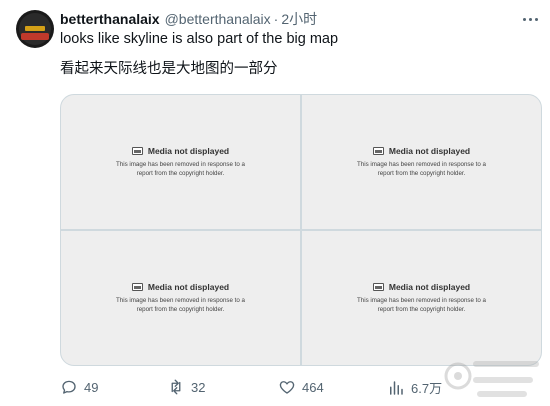 The image size is (550, 406). Describe the element at coordinates (218, 19) in the screenshot. I see `user-handle: @betterthanalaix` at that location.